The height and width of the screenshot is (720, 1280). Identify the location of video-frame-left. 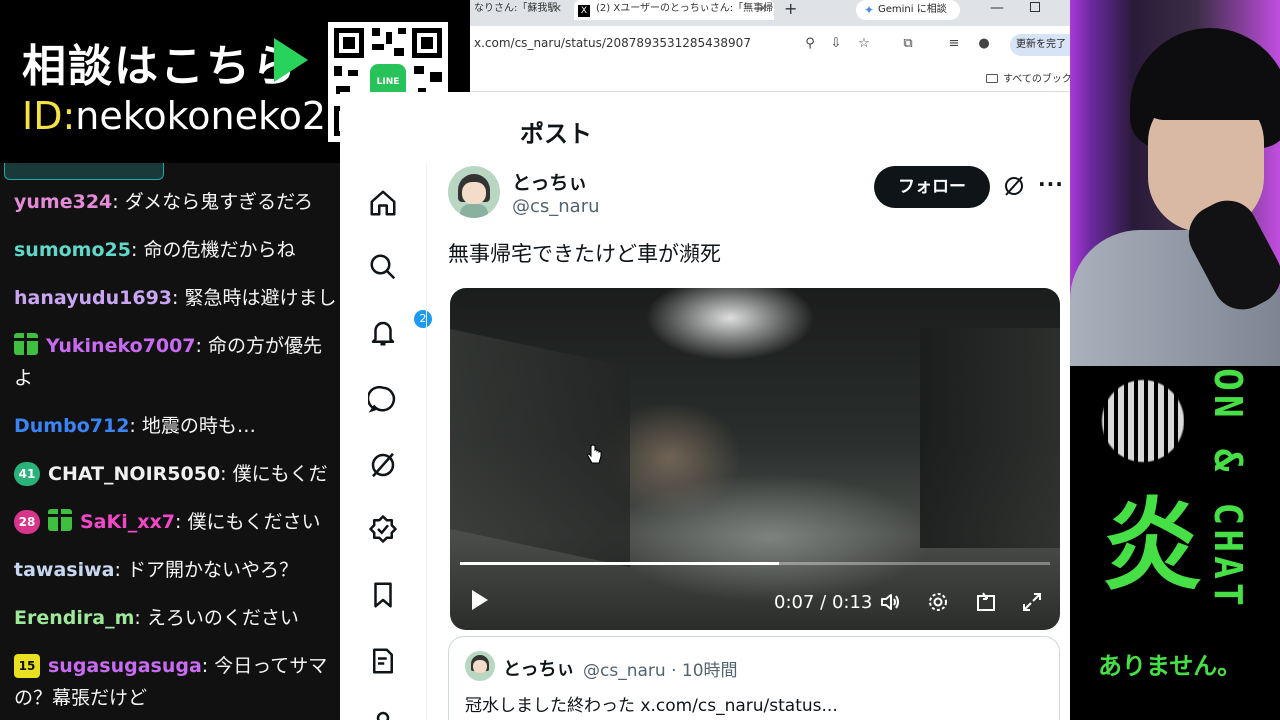
(540, 448).